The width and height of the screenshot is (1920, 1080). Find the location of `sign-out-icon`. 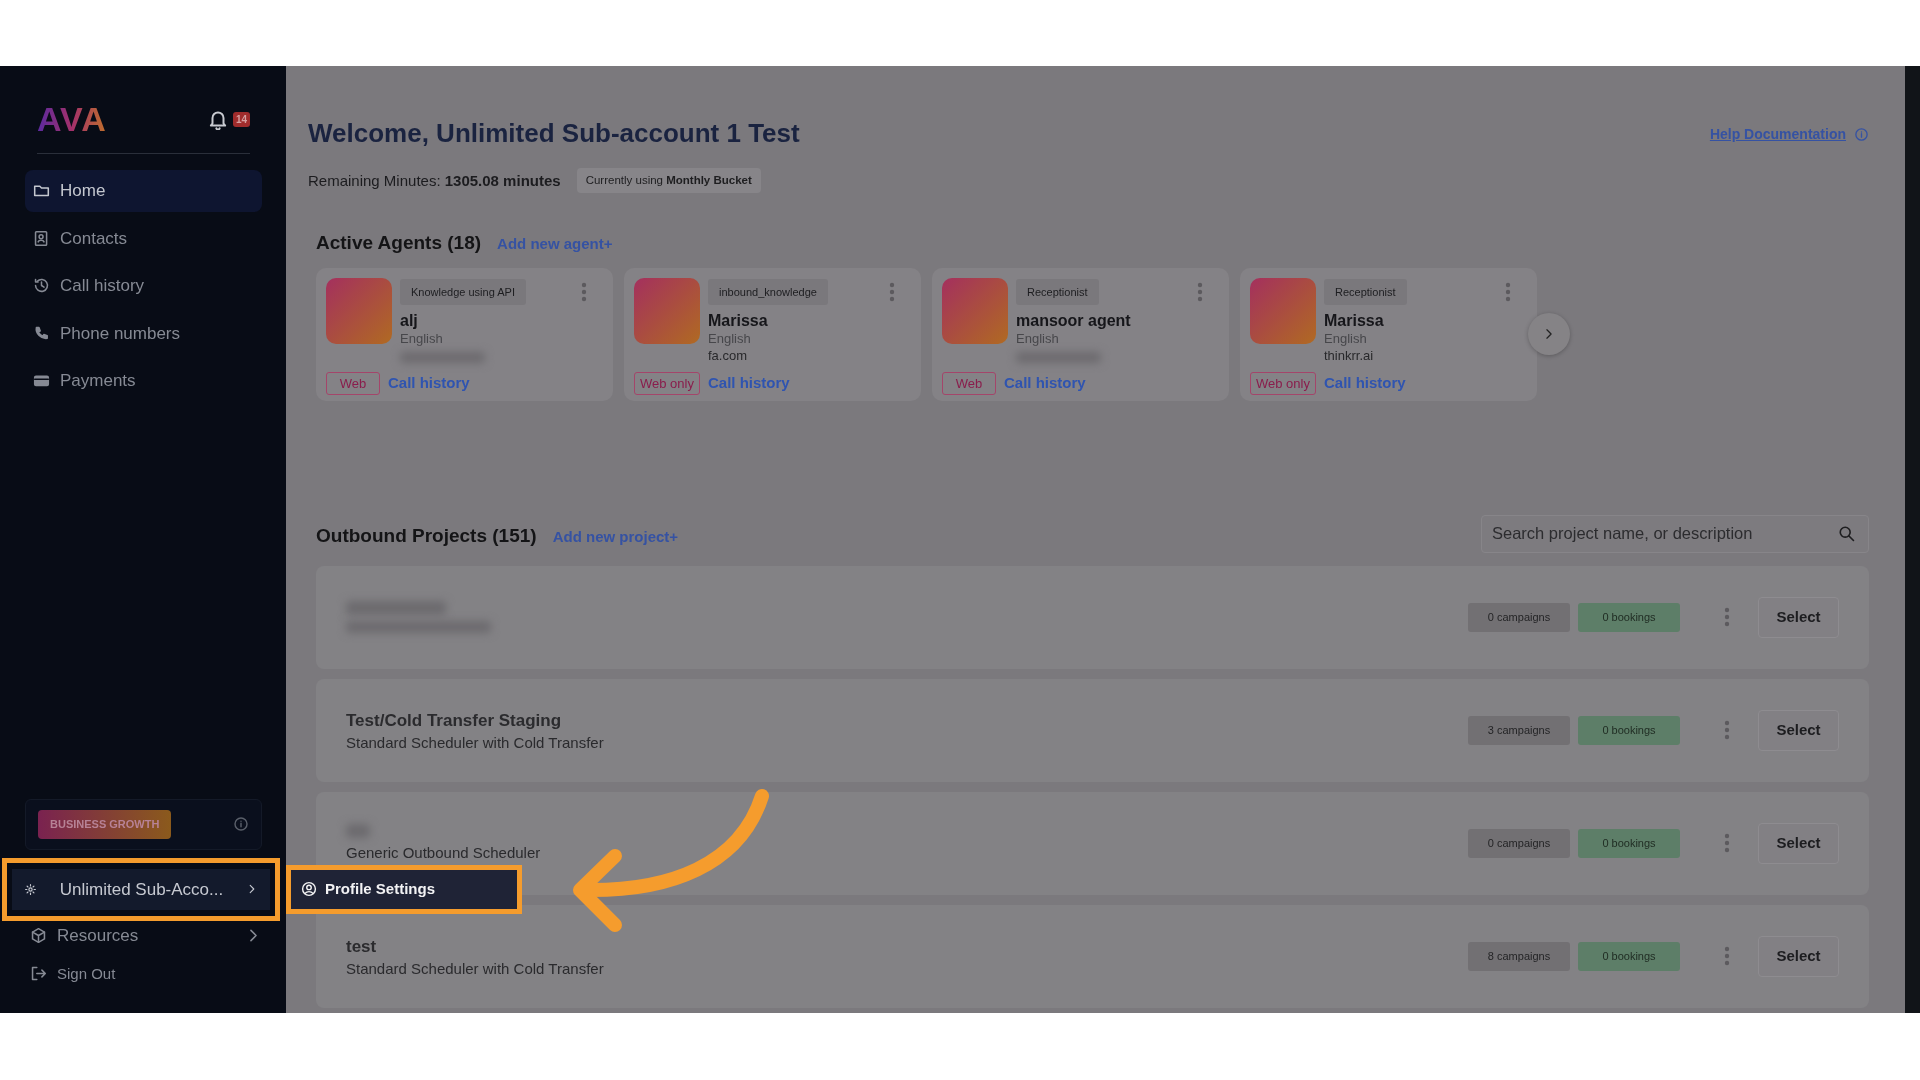

sign-out-icon is located at coordinates (38, 974).